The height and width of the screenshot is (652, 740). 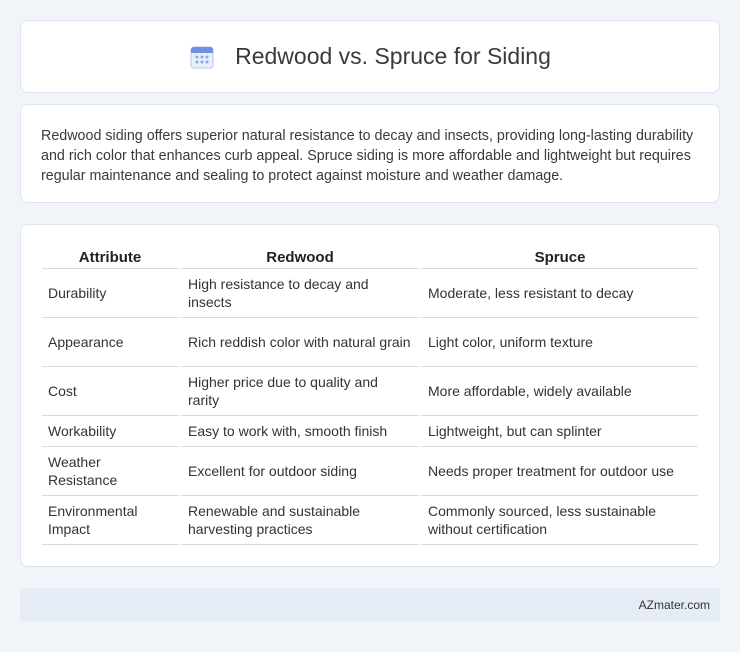 I want to click on calendar-icon, so click(x=202, y=57).